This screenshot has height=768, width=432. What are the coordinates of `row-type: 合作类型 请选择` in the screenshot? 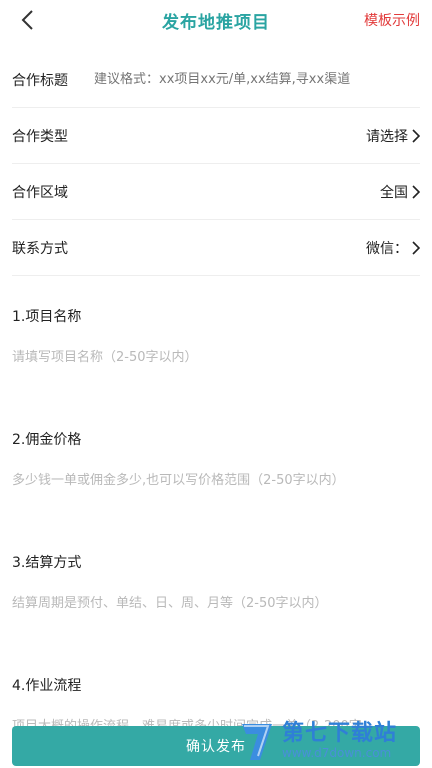 It's located at (216, 136).